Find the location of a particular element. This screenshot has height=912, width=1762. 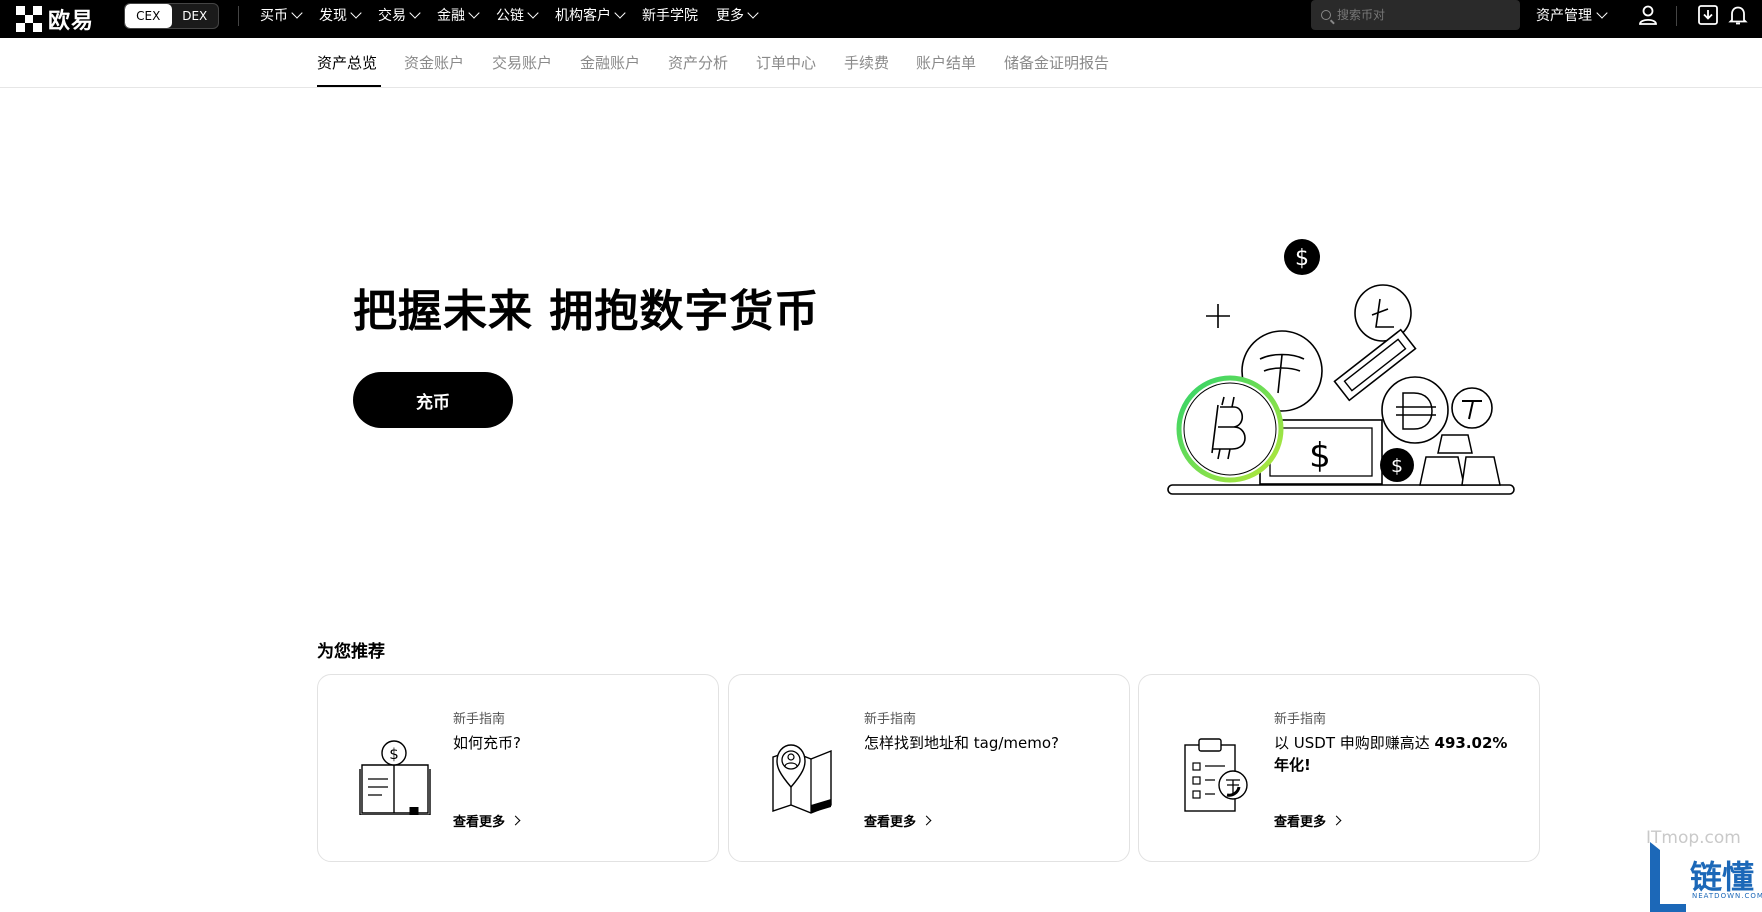

recommend-card-address-memo: 新手指南 怎样找到地址和 tag/memo? 查看更多 is located at coordinates (929, 768).